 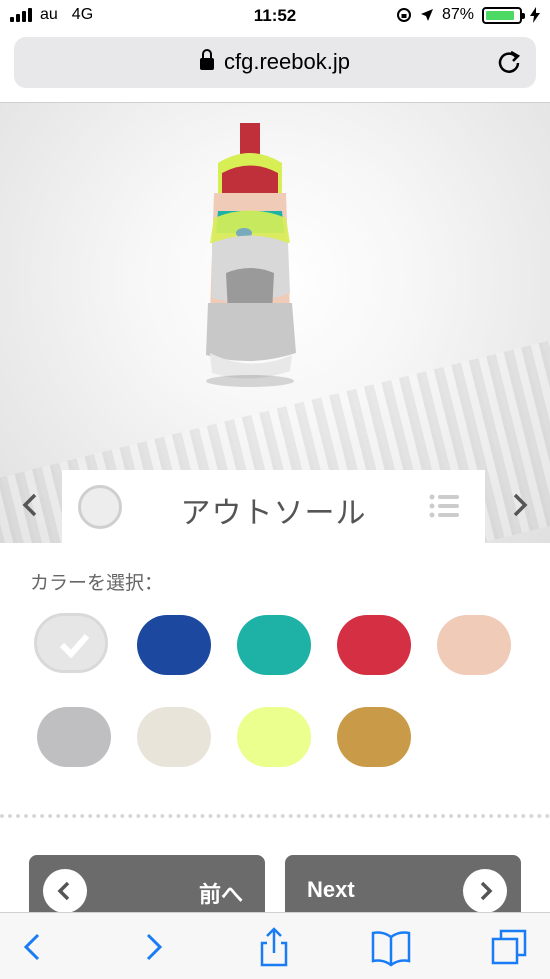 I want to click on part-selector: アウトソール, so click(x=275, y=506).